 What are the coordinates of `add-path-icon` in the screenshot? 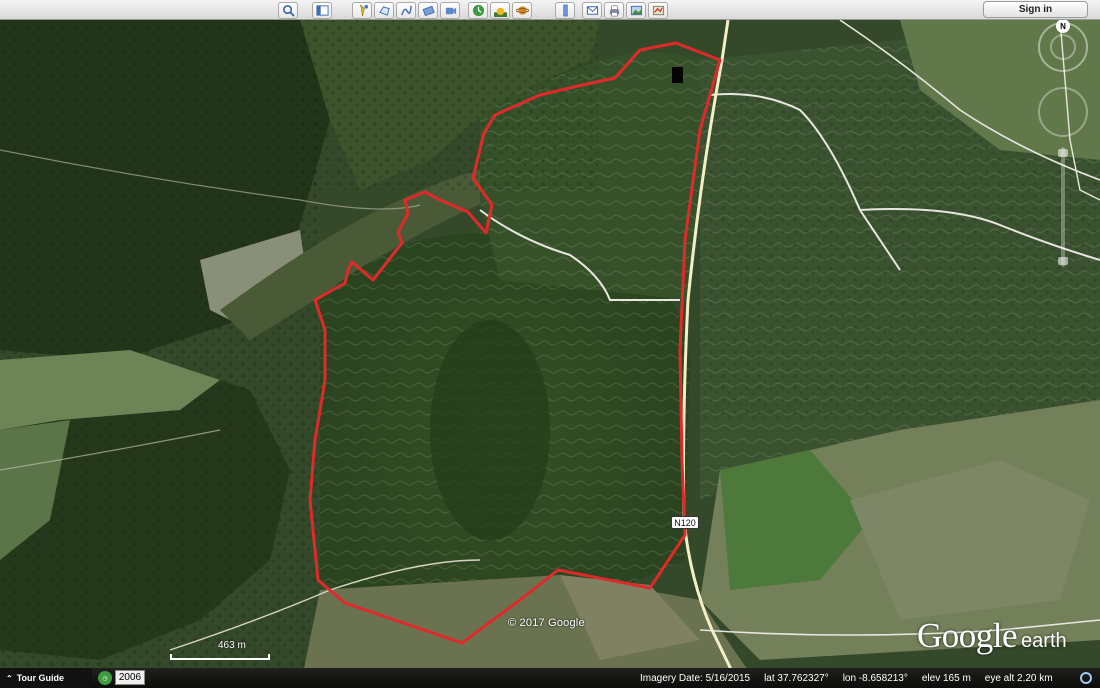 It's located at (406, 10).